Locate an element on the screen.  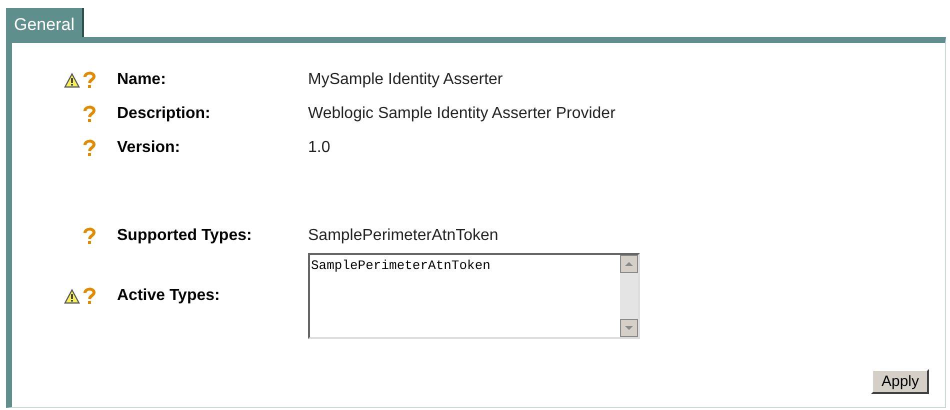
tab: General is located at coordinates (45, 22).